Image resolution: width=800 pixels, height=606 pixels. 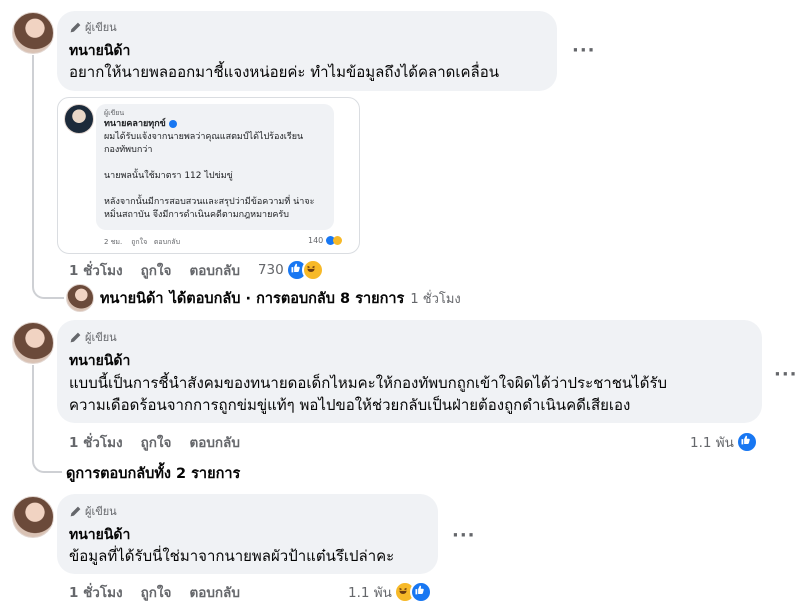 I want to click on embedded-name-label: ทนายคลายทุกข์, so click(x=135, y=124).